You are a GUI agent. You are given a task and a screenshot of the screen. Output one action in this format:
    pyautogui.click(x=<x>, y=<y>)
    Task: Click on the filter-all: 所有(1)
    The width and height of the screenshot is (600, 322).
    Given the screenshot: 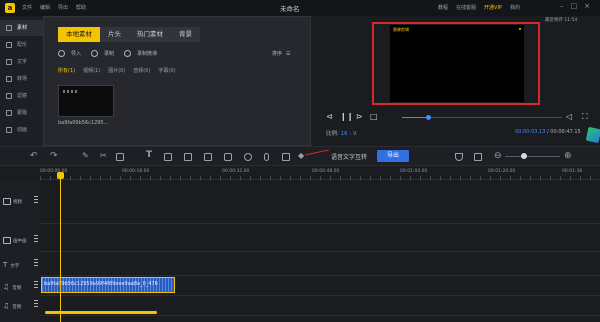 What is the action you would take?
    pyautogui.click(x=66, y=70)
    